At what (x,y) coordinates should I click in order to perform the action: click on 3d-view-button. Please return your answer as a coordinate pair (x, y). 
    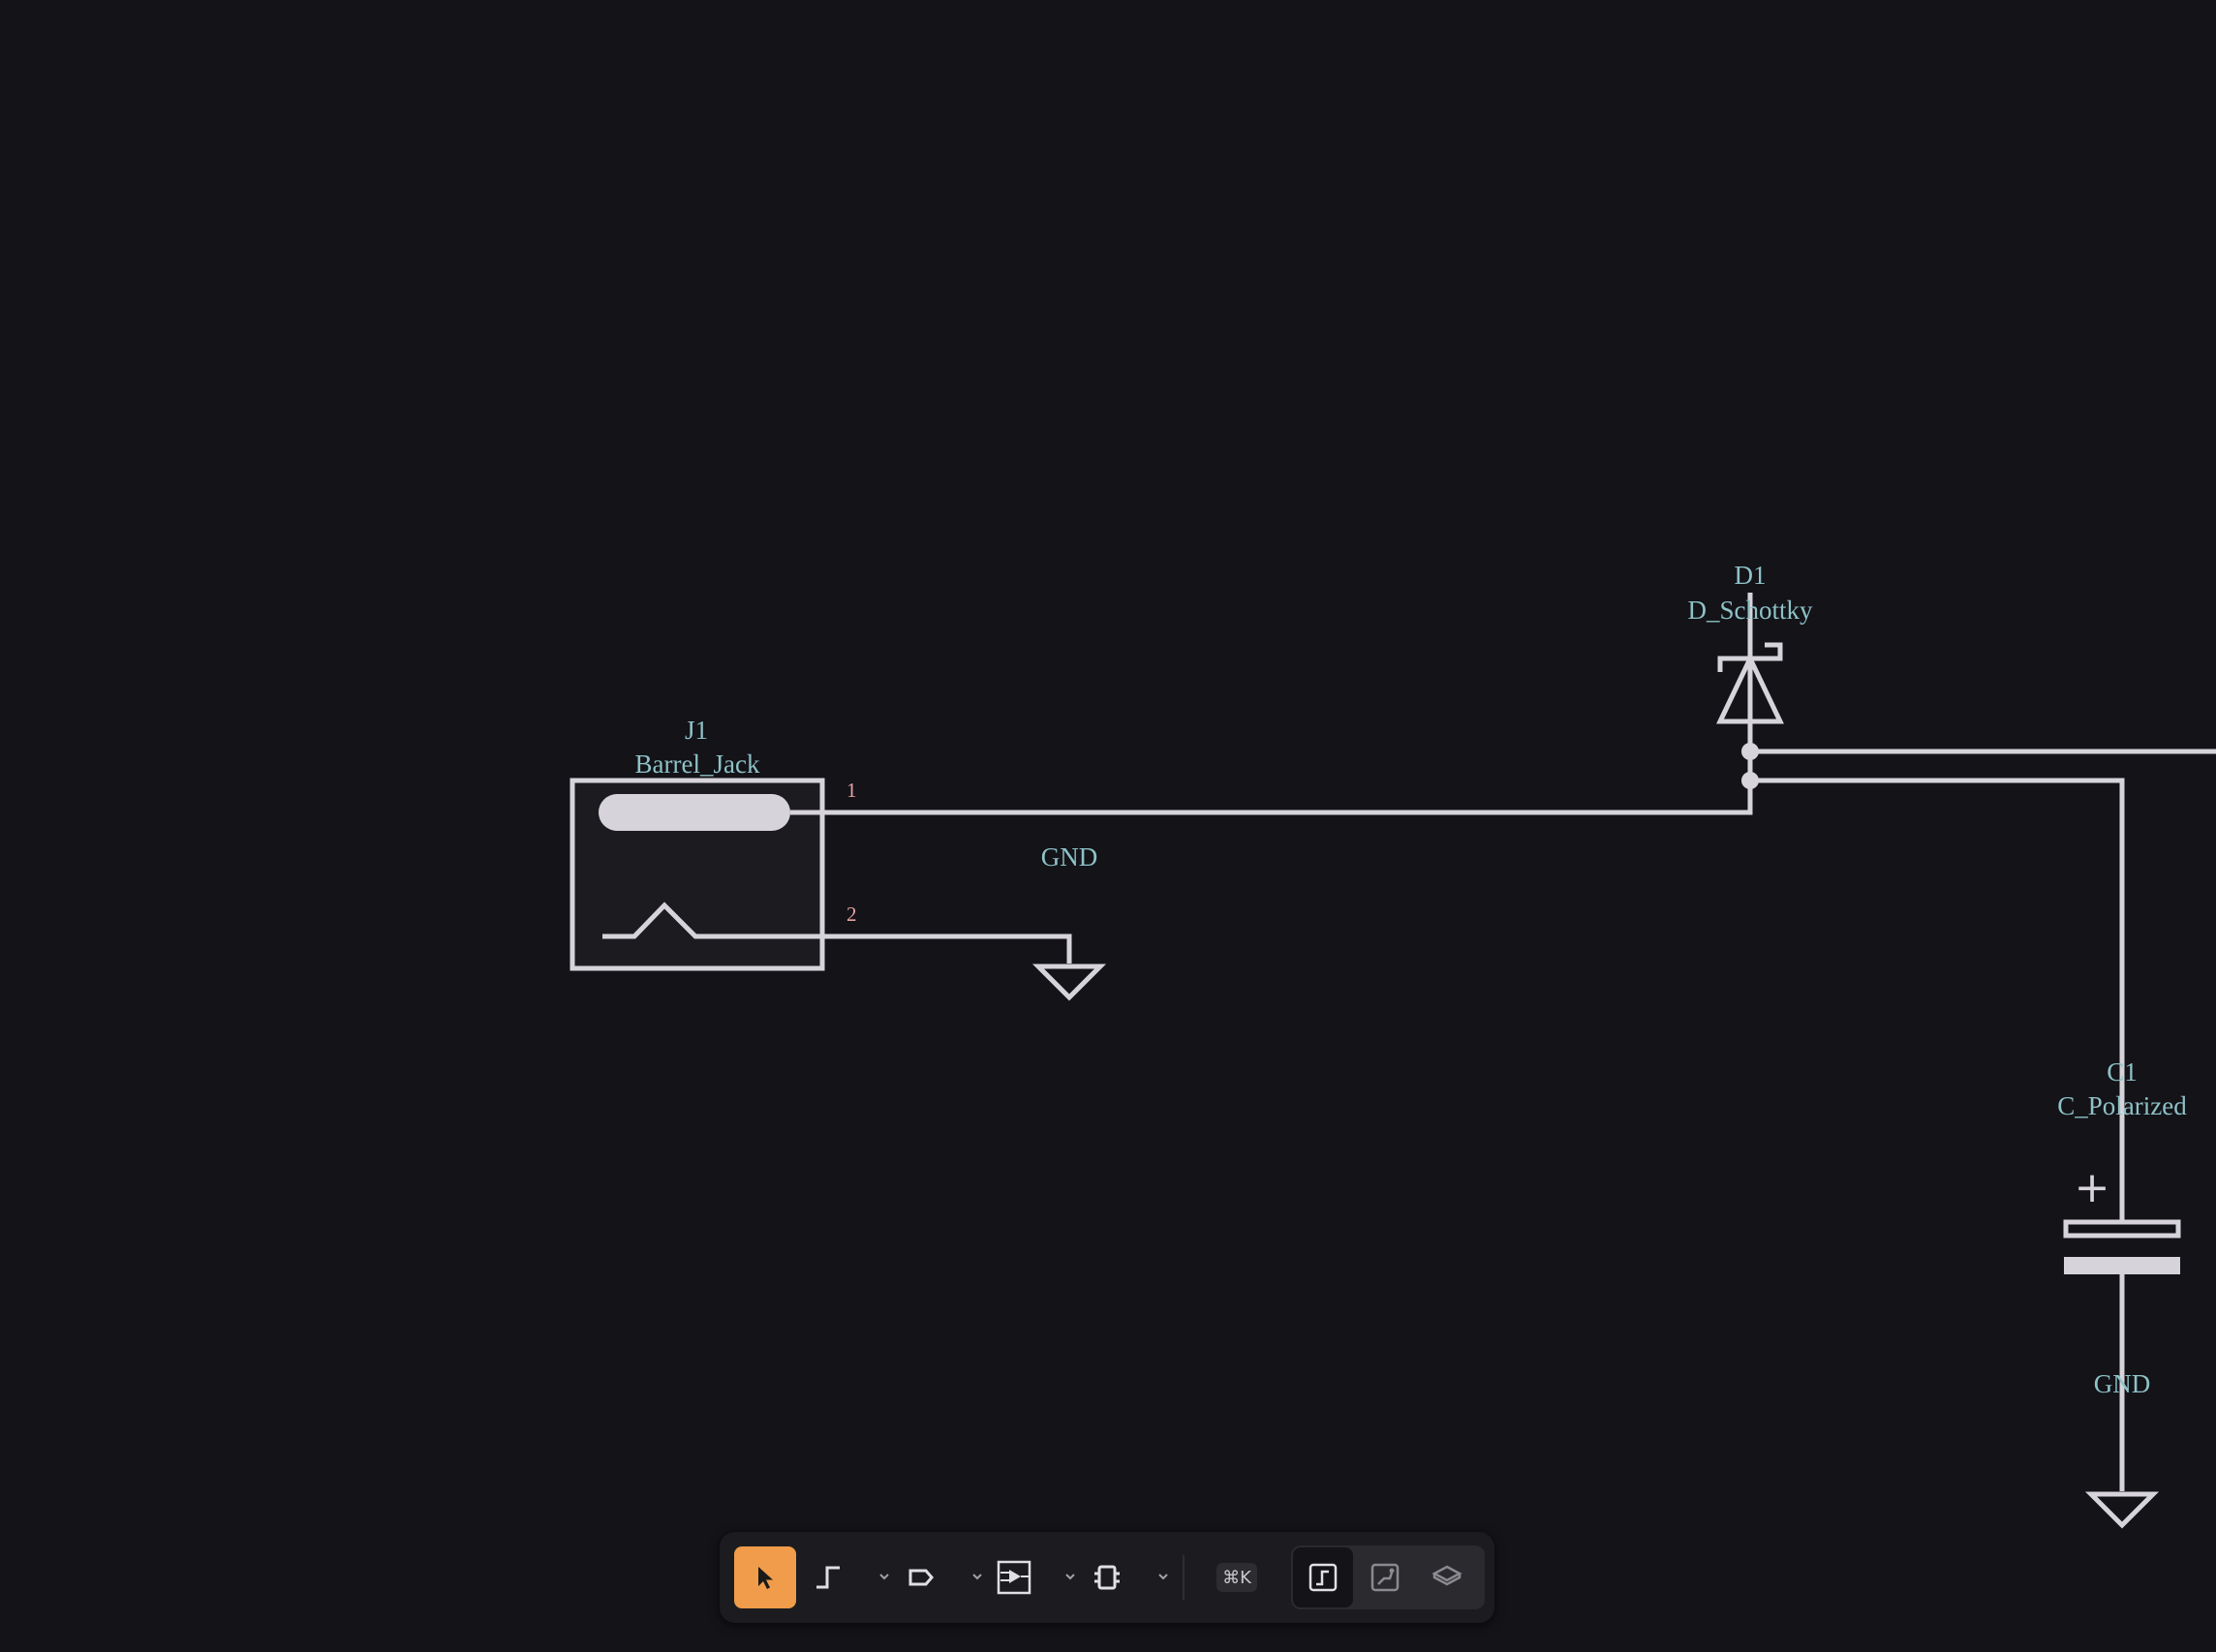
    Looking at the image, I should click on (1447, 1577).